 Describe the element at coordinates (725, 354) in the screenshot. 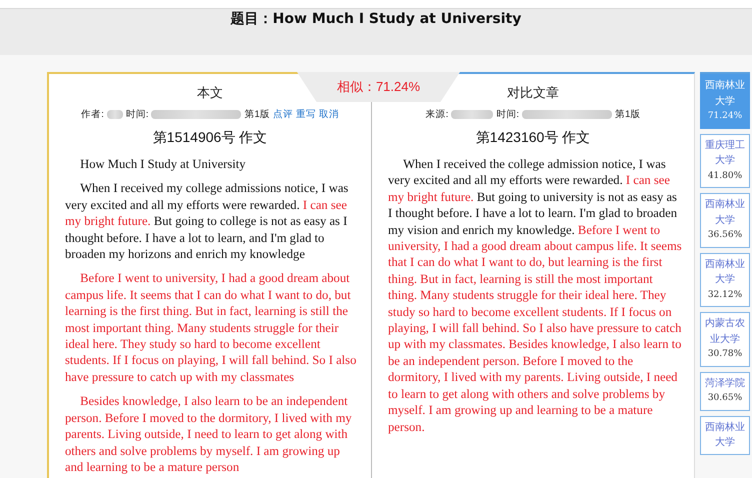

I see `match-percent: 30.78%` at that location.